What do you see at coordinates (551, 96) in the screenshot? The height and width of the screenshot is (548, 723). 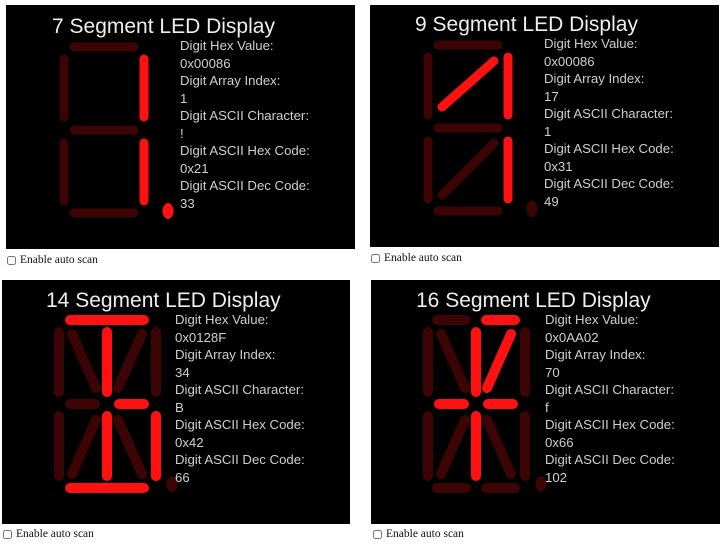 I see `array-index-value: 17` at bounding box center [551, 96].